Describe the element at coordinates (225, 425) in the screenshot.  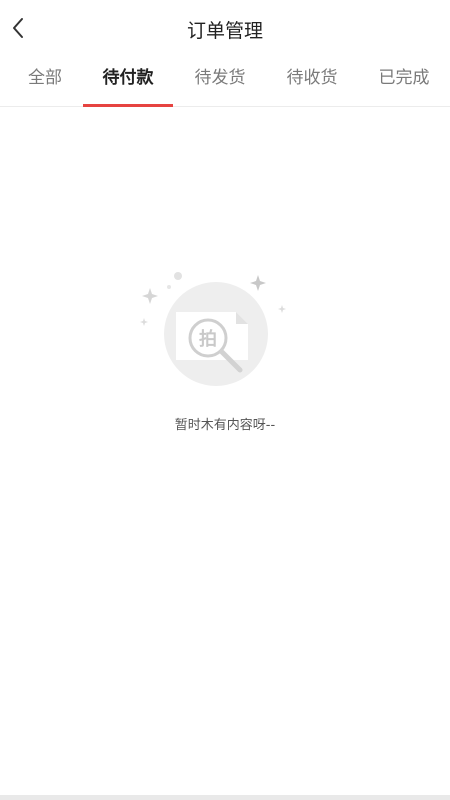
I see `empty-message: 暂时木有内容呀--` at that location.